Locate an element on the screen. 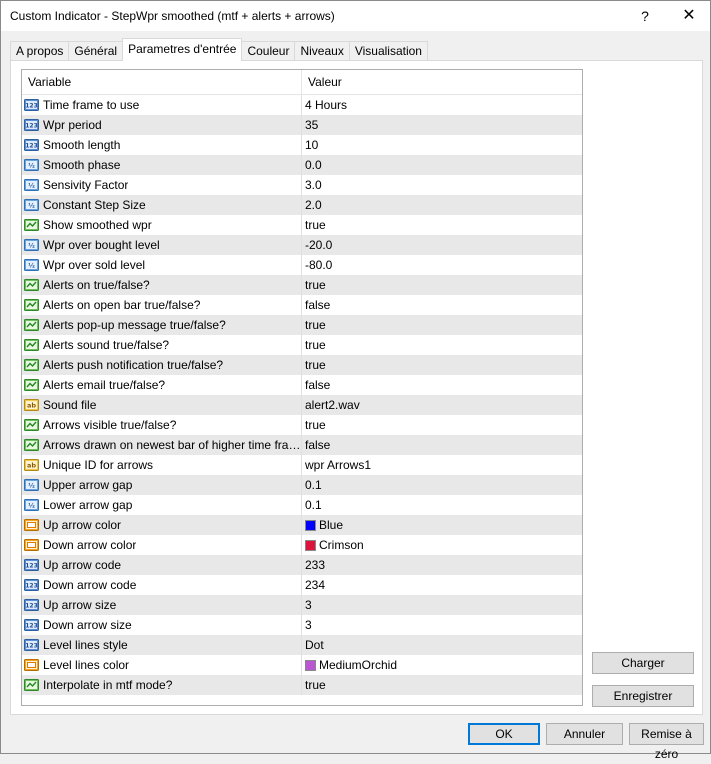 The height and width of the screenshot is (764, 711). param-row: ½ Wpr over bought level -20.0 is located at coordinates (302, 245).